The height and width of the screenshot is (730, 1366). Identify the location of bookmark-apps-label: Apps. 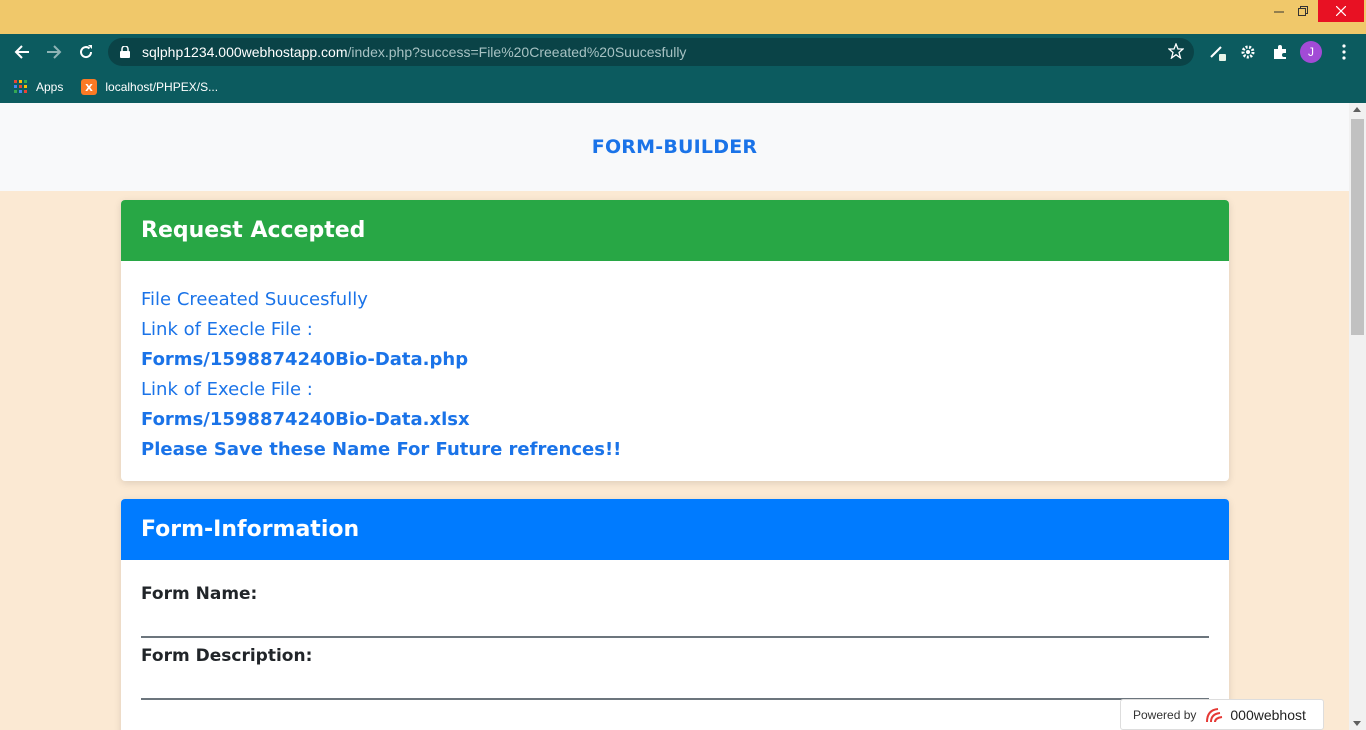
(50, 86).